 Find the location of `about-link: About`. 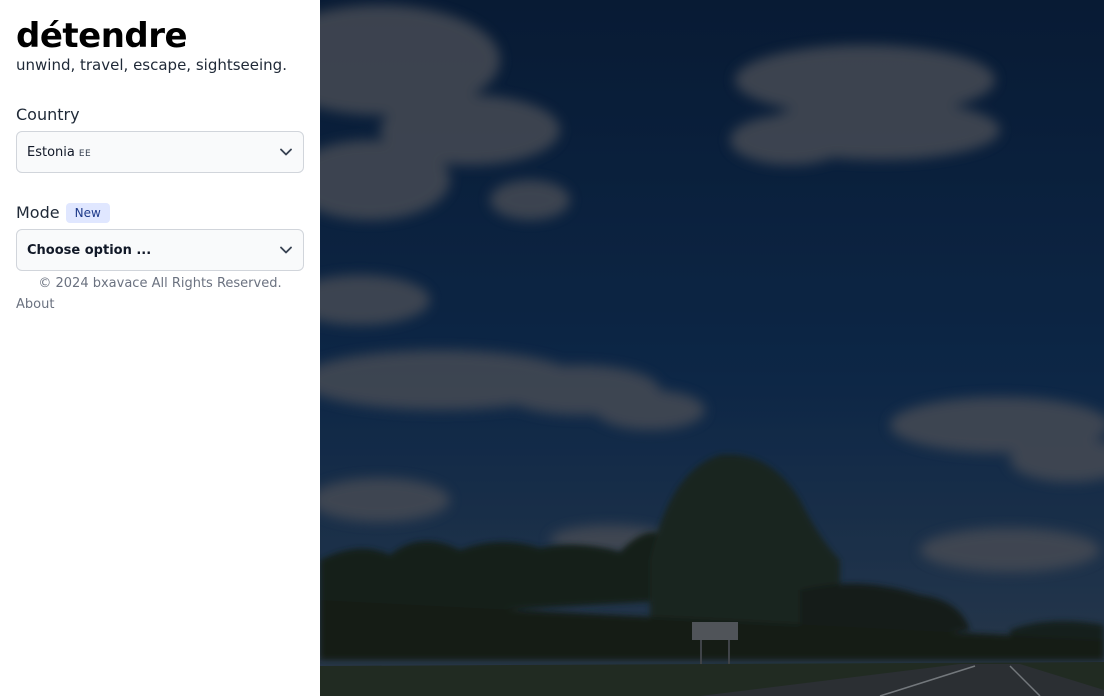

about-link: About is located at coordinates (35, 305).